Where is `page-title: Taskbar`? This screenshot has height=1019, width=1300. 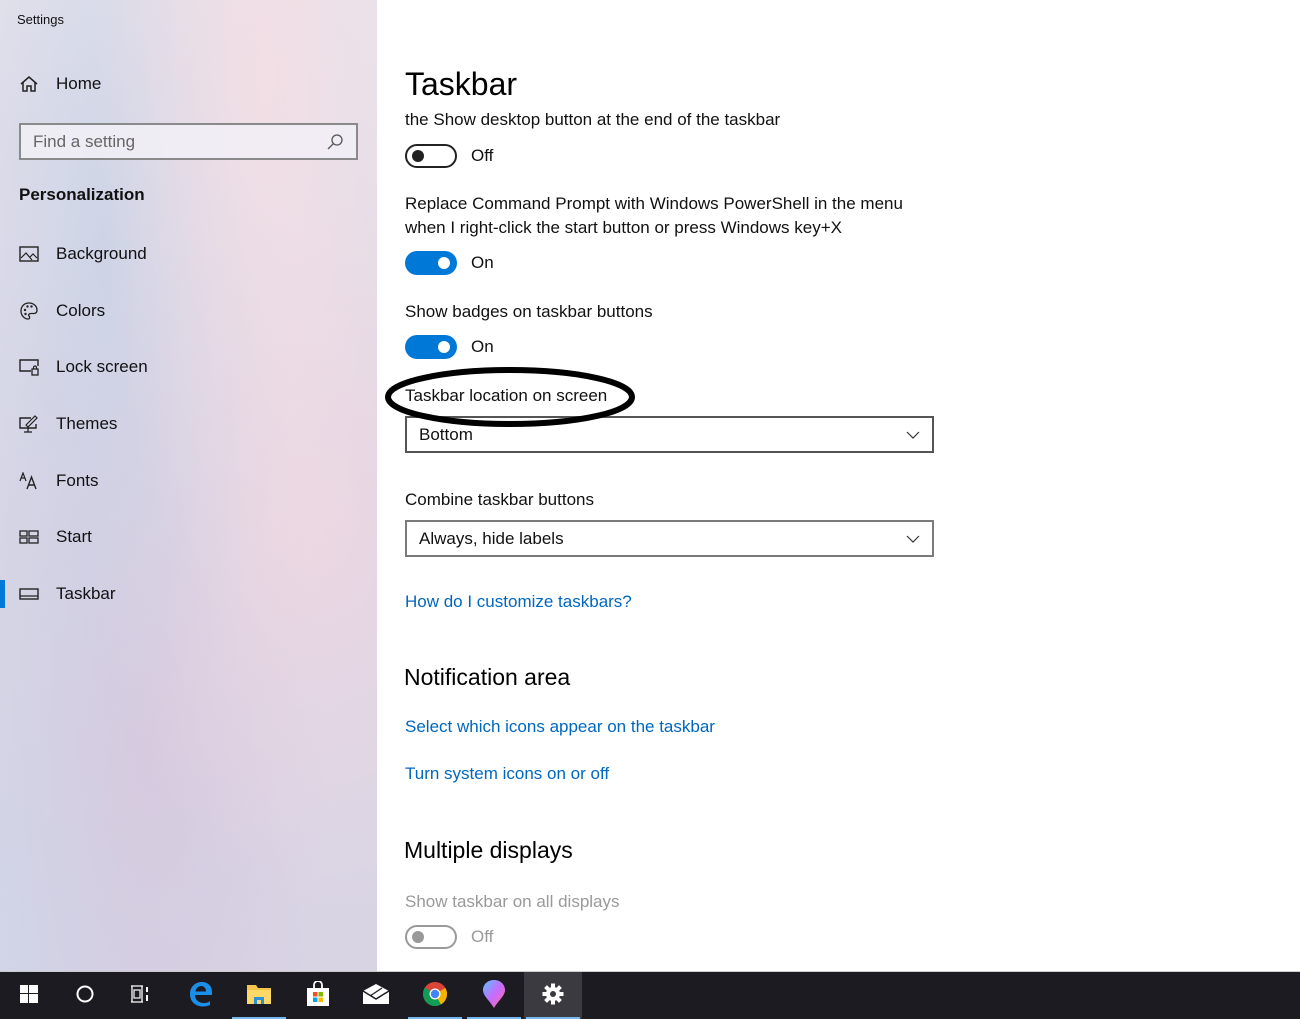
page-title: Taskbar is located at coordinates (461, 84).